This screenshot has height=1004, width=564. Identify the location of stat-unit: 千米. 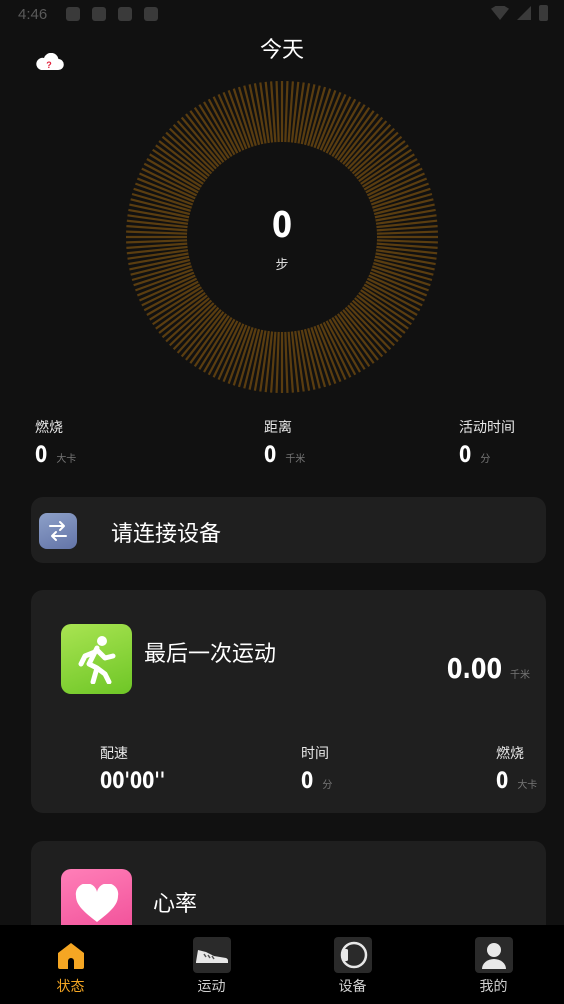
(295, 459).